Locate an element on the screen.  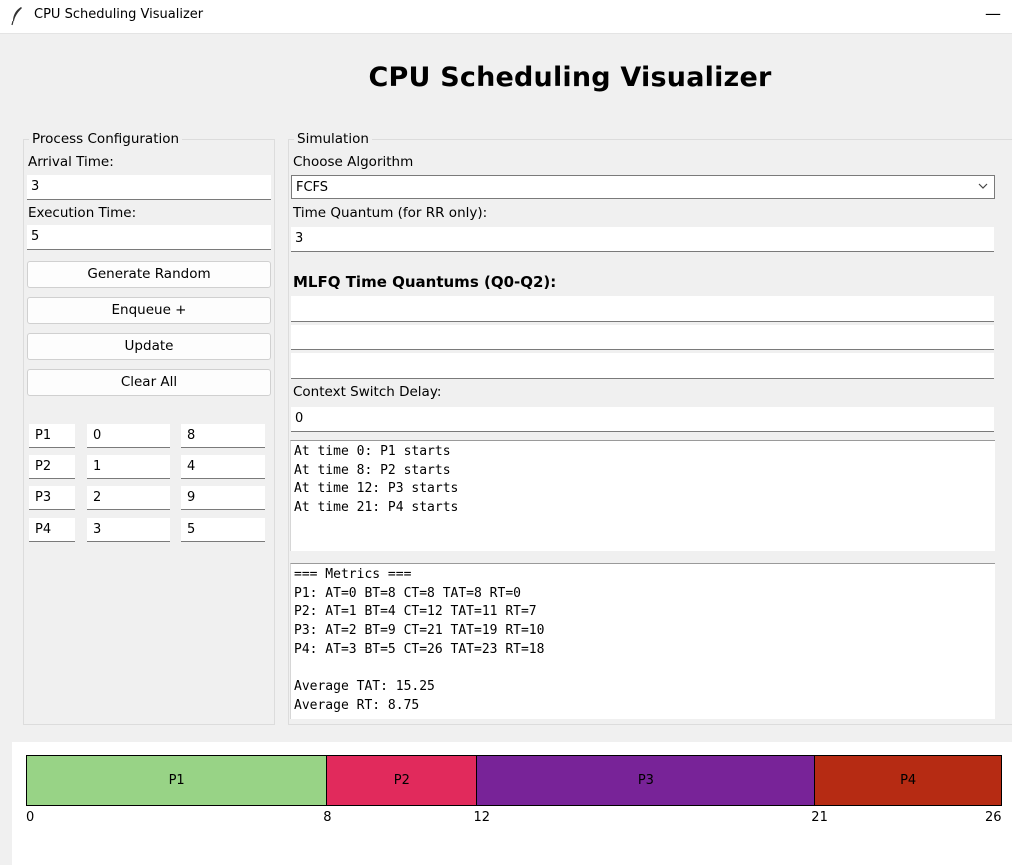
mlfq-q2-input is located at coordinates (642, 366).